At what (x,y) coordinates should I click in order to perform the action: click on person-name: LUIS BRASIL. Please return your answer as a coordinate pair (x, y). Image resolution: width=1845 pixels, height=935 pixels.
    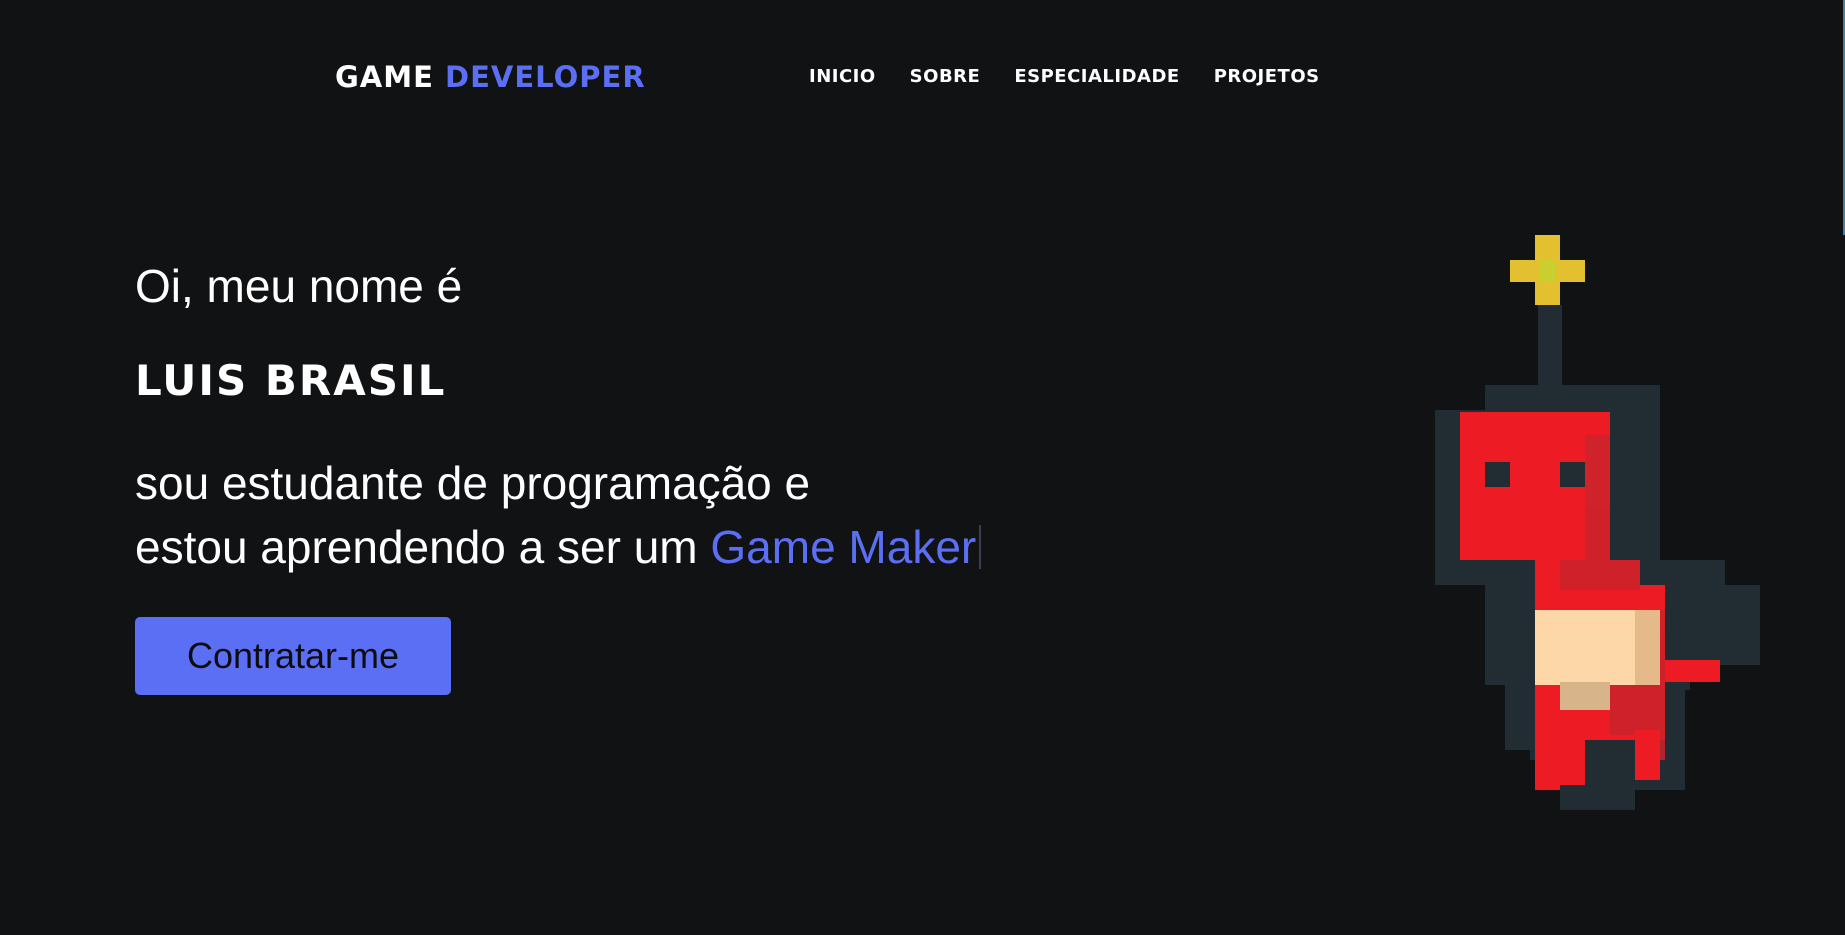
    Looking at the image, I should click on (291, 380).